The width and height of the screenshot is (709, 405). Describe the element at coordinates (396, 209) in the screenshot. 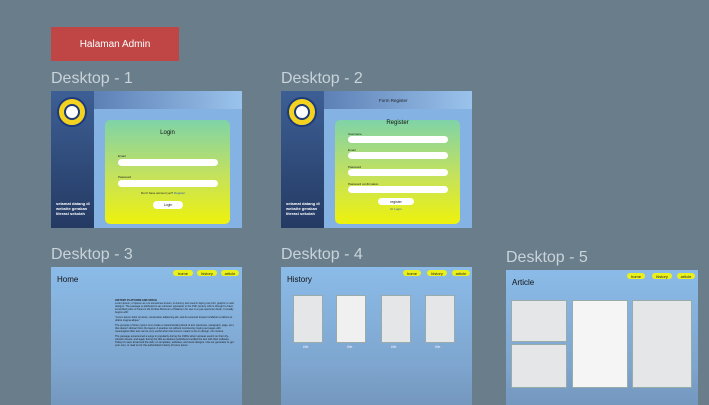

I see `or-login-link: Or Login` at that location.